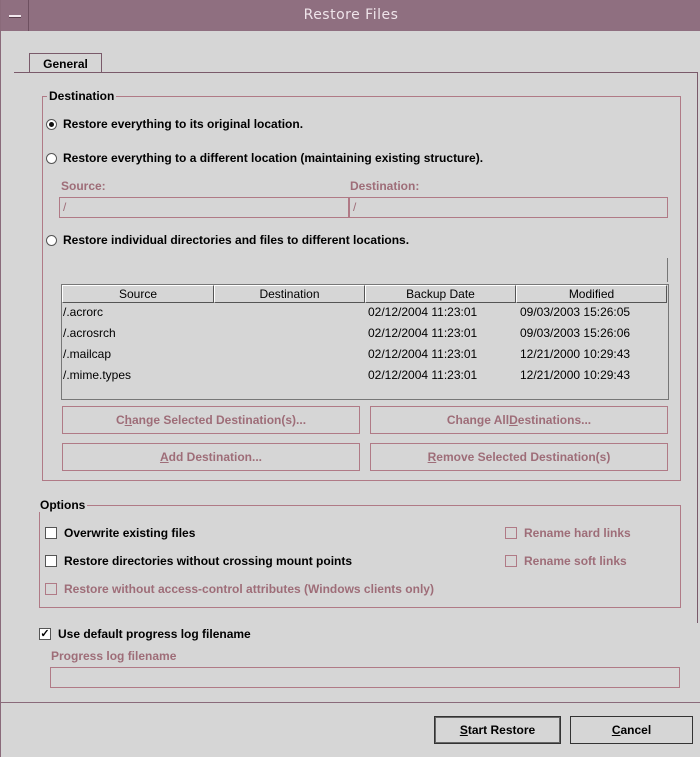  I want to click on source-label: Source:, so click(83, 186).